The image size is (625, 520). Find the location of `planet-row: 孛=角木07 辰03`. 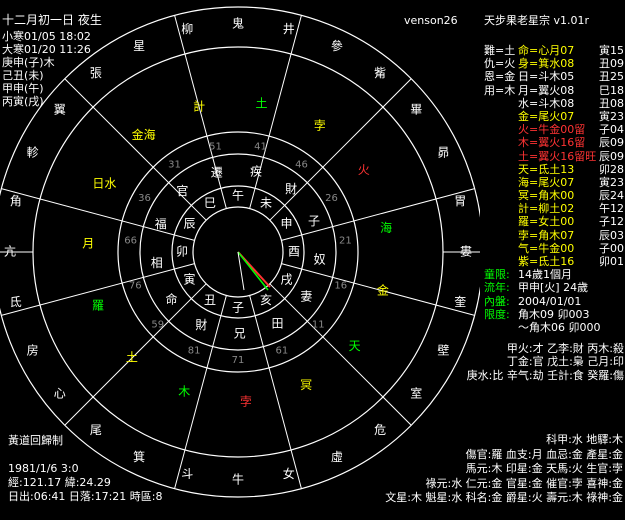

planet-row: 孛=角木07 辰03 is located at coordinates (554, 235).